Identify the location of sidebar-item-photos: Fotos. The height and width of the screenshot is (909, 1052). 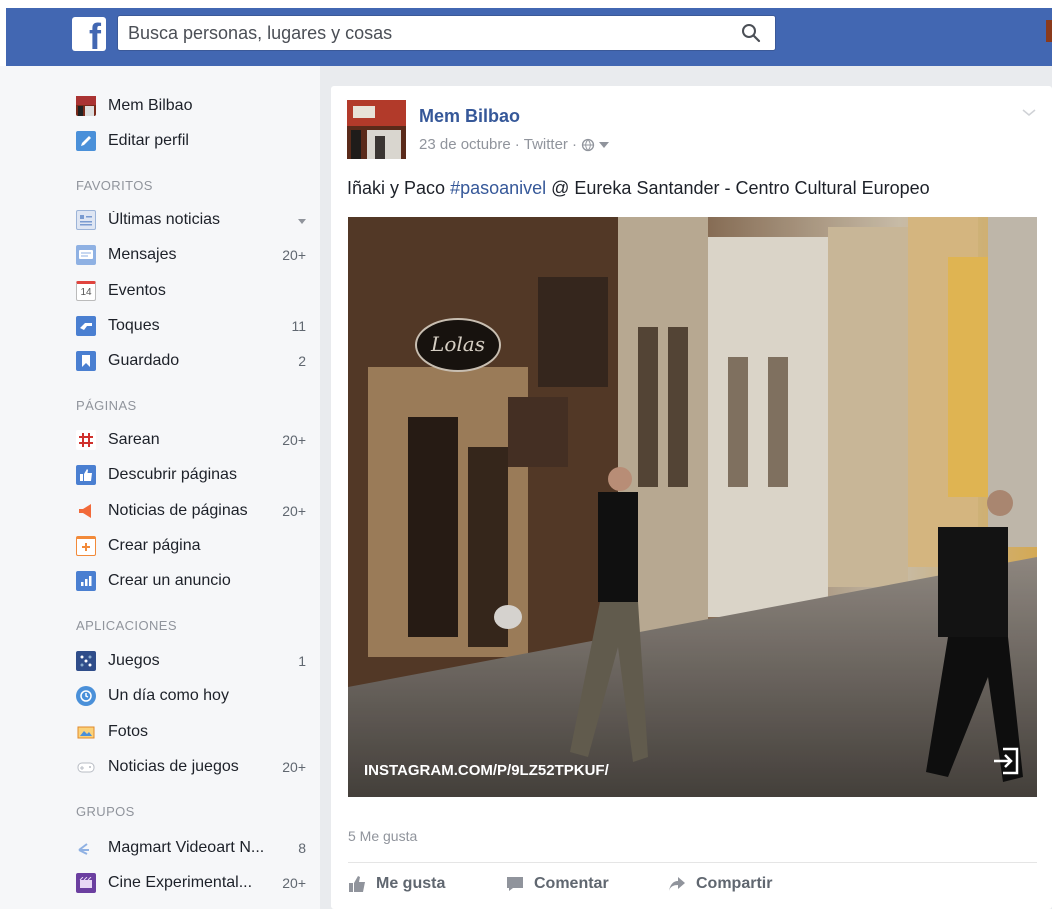
(191, 732).